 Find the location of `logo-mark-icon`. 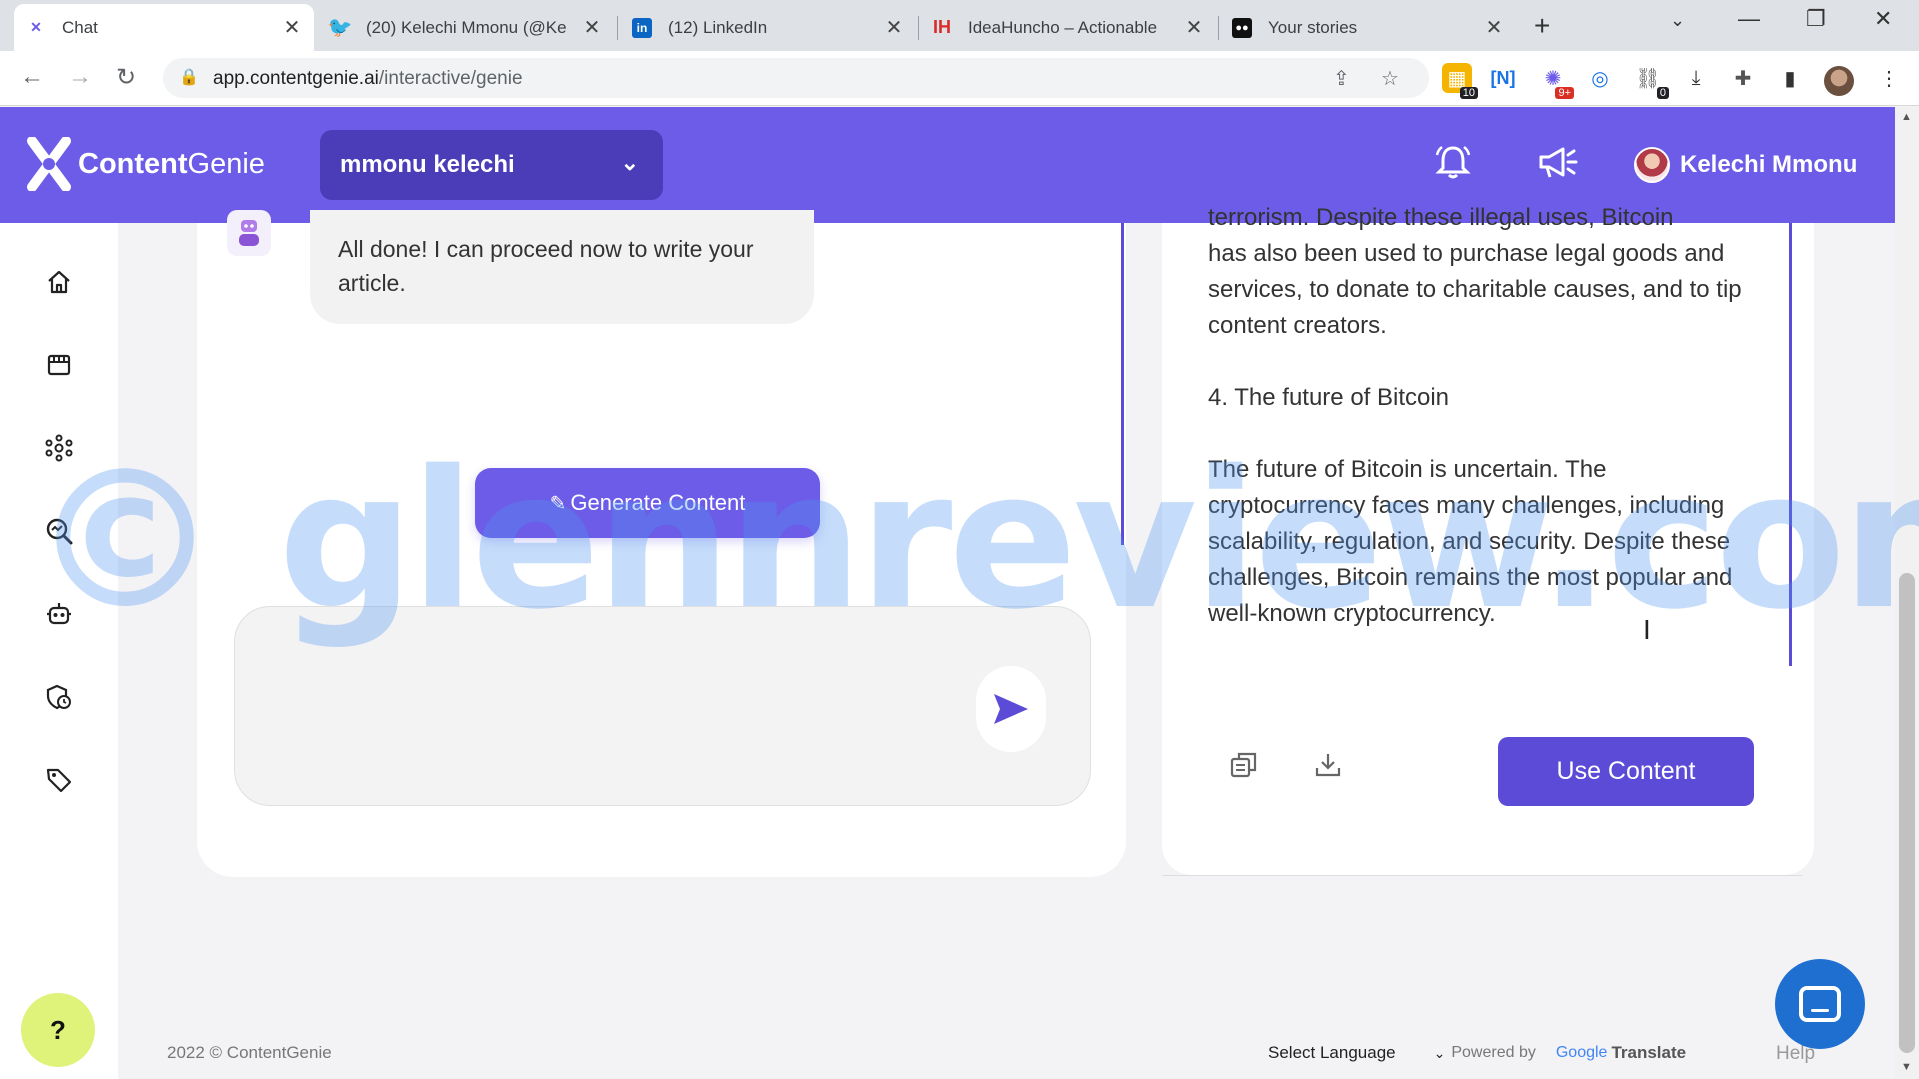

logo-mark-icon is located at coordinates (49, 164).